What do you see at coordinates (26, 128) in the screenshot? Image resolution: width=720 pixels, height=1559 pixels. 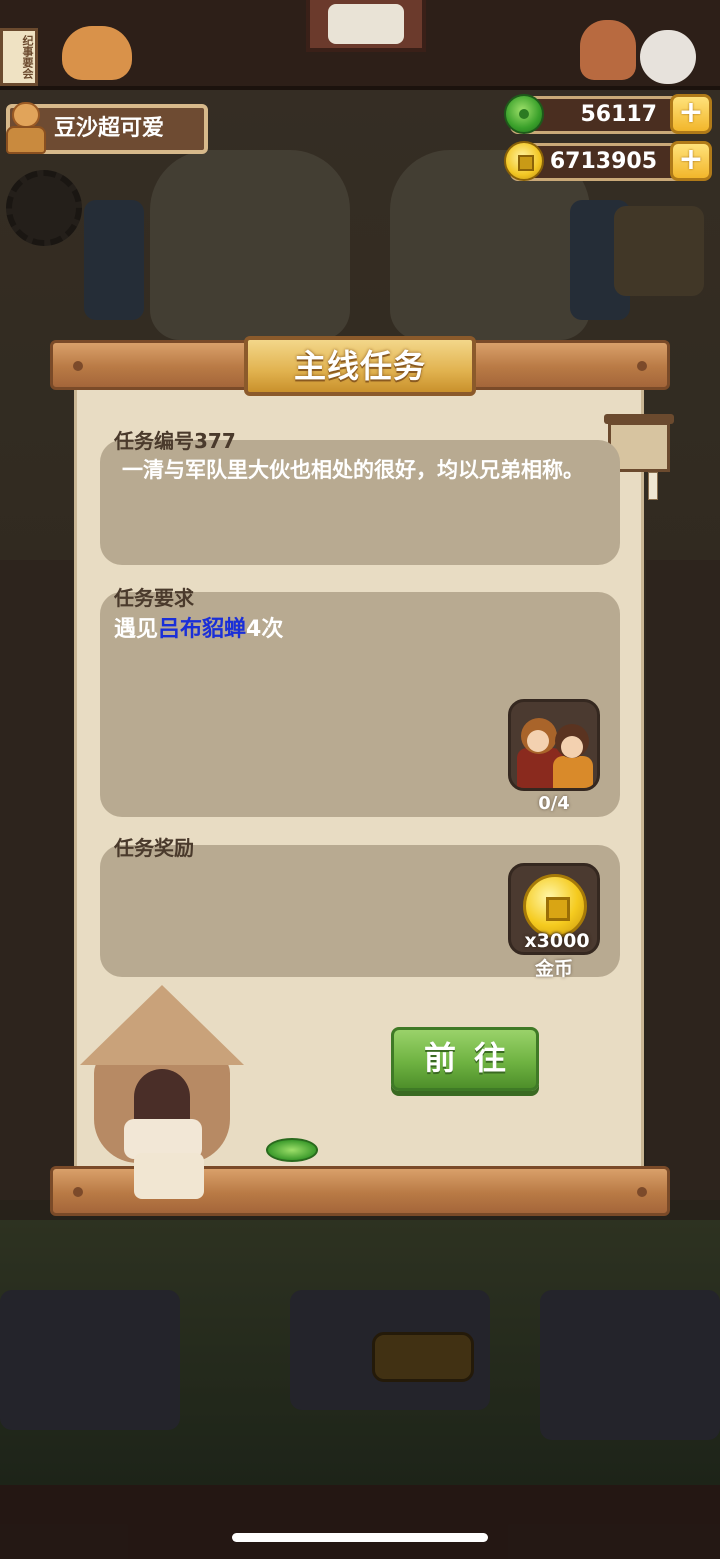 I see `player-avatar` at bounding box center [26, 128].